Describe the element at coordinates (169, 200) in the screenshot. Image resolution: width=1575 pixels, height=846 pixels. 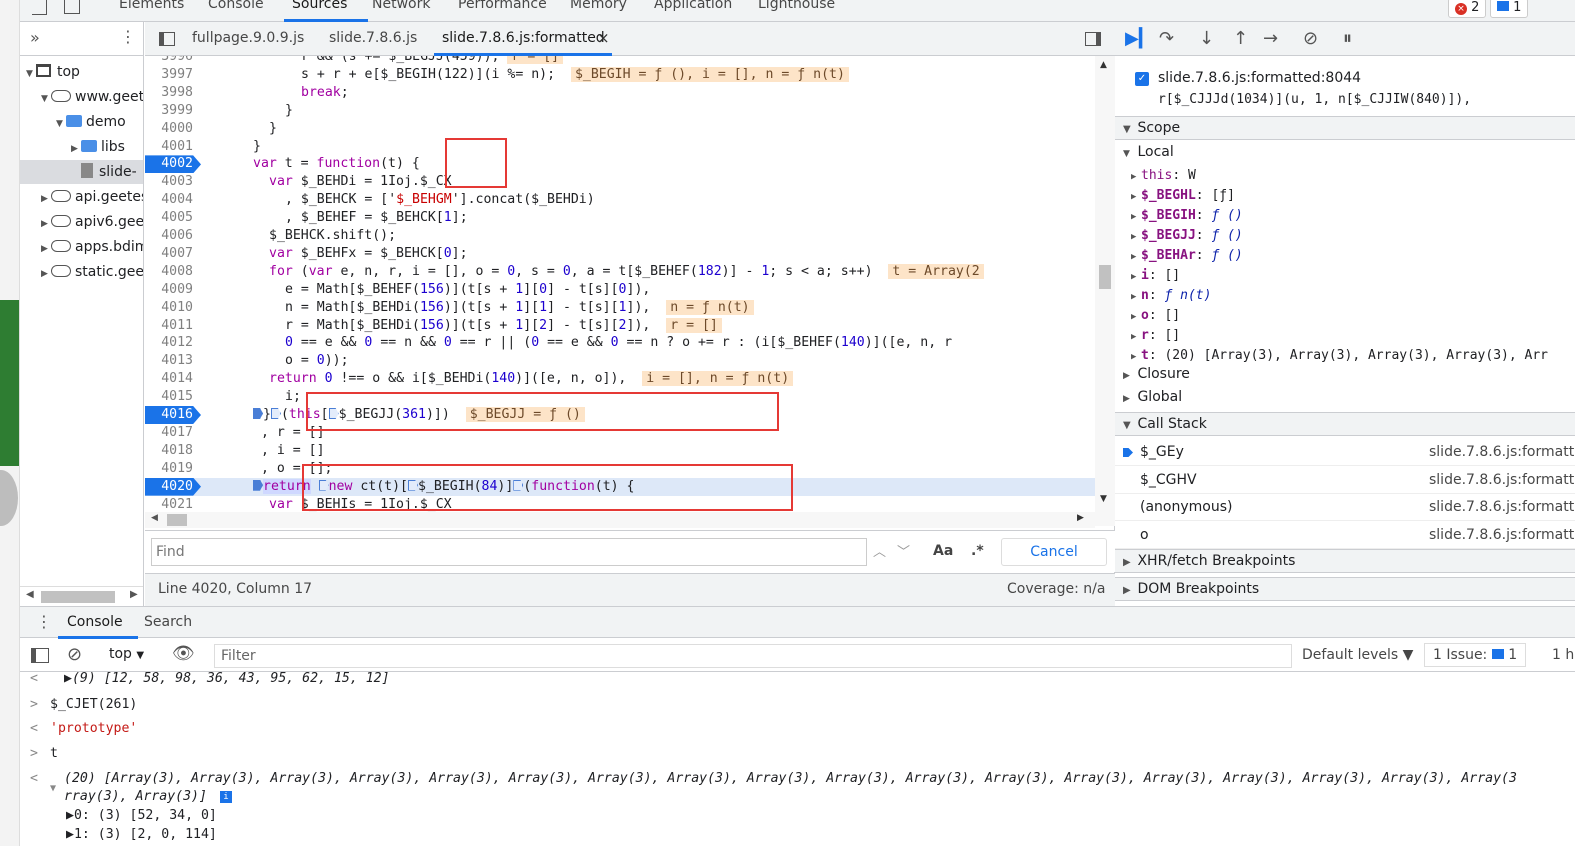
I see `line-number: 4004` at that location.